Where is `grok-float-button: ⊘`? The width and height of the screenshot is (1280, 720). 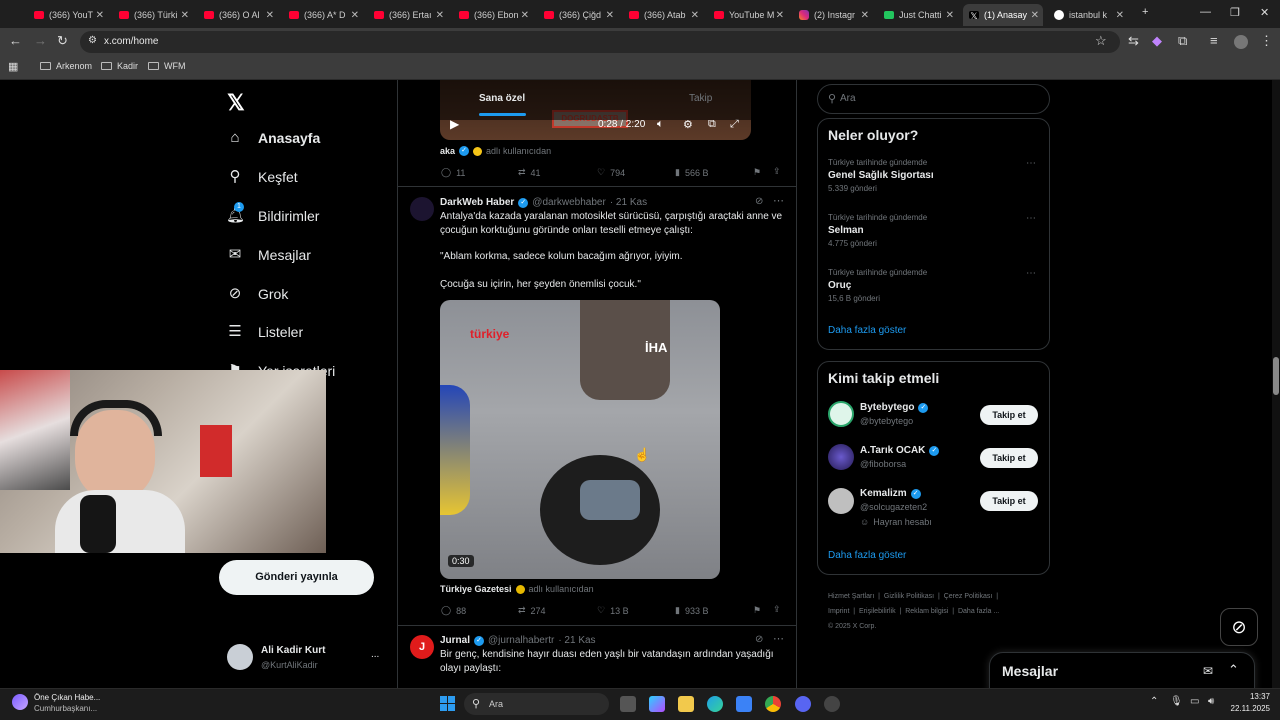 grok-float-button: ⊘ is located at coordinates (1239, 627).